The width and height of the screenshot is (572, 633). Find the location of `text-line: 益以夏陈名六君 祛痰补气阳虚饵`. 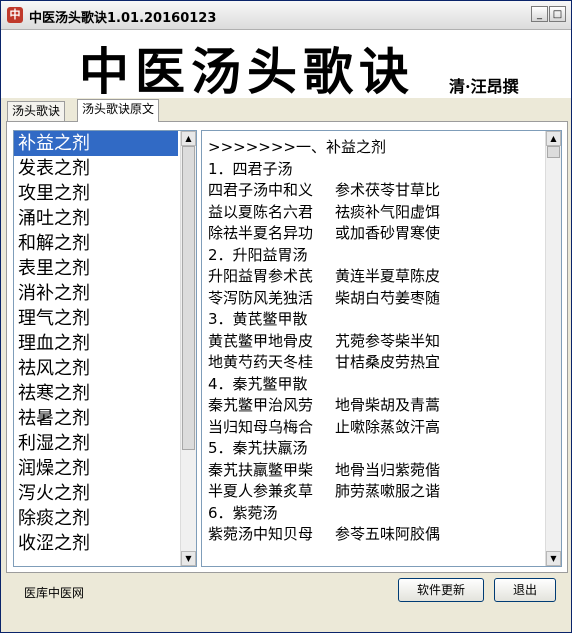

text-line: 益以夏陈名六君 祛痰补气阳虚饵 is located at coordinates (375, 213).